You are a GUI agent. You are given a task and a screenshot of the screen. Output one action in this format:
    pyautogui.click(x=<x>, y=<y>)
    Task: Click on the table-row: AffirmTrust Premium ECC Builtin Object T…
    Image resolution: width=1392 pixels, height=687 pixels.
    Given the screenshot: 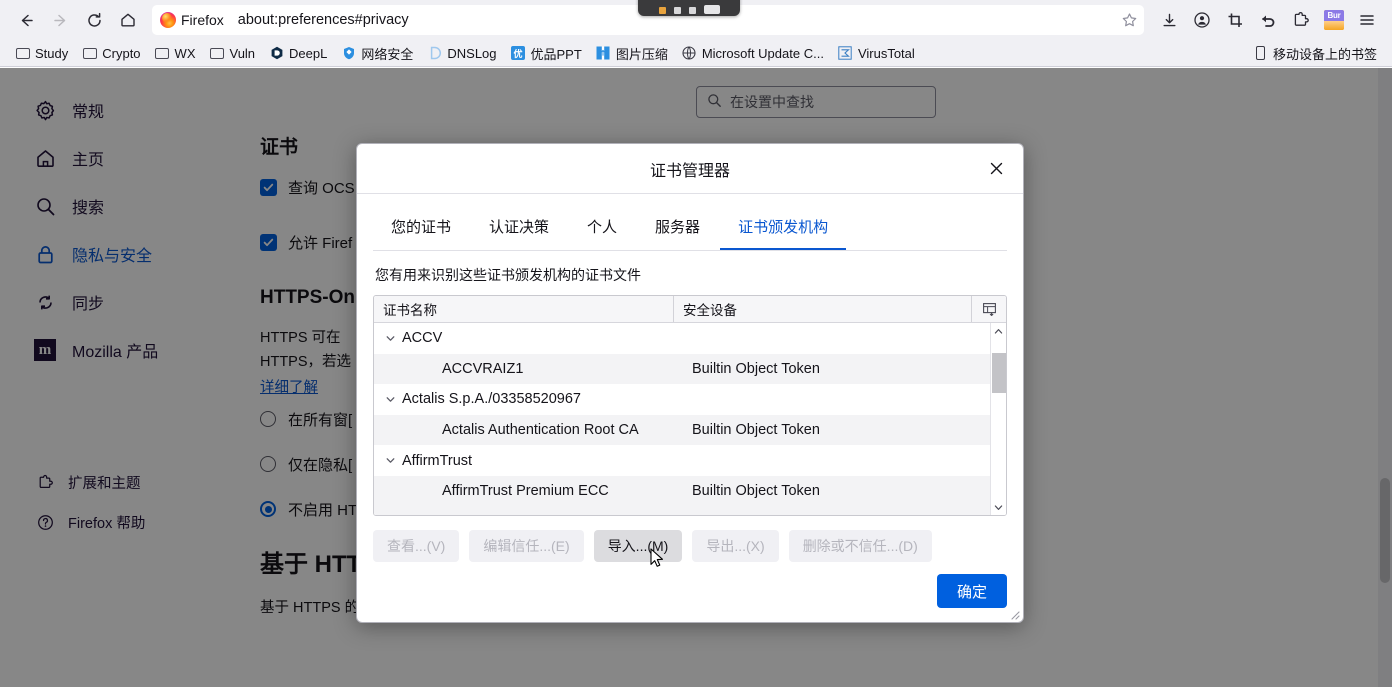 What is the action you would take?
    pyautogui.click(x=682, y=491)
    